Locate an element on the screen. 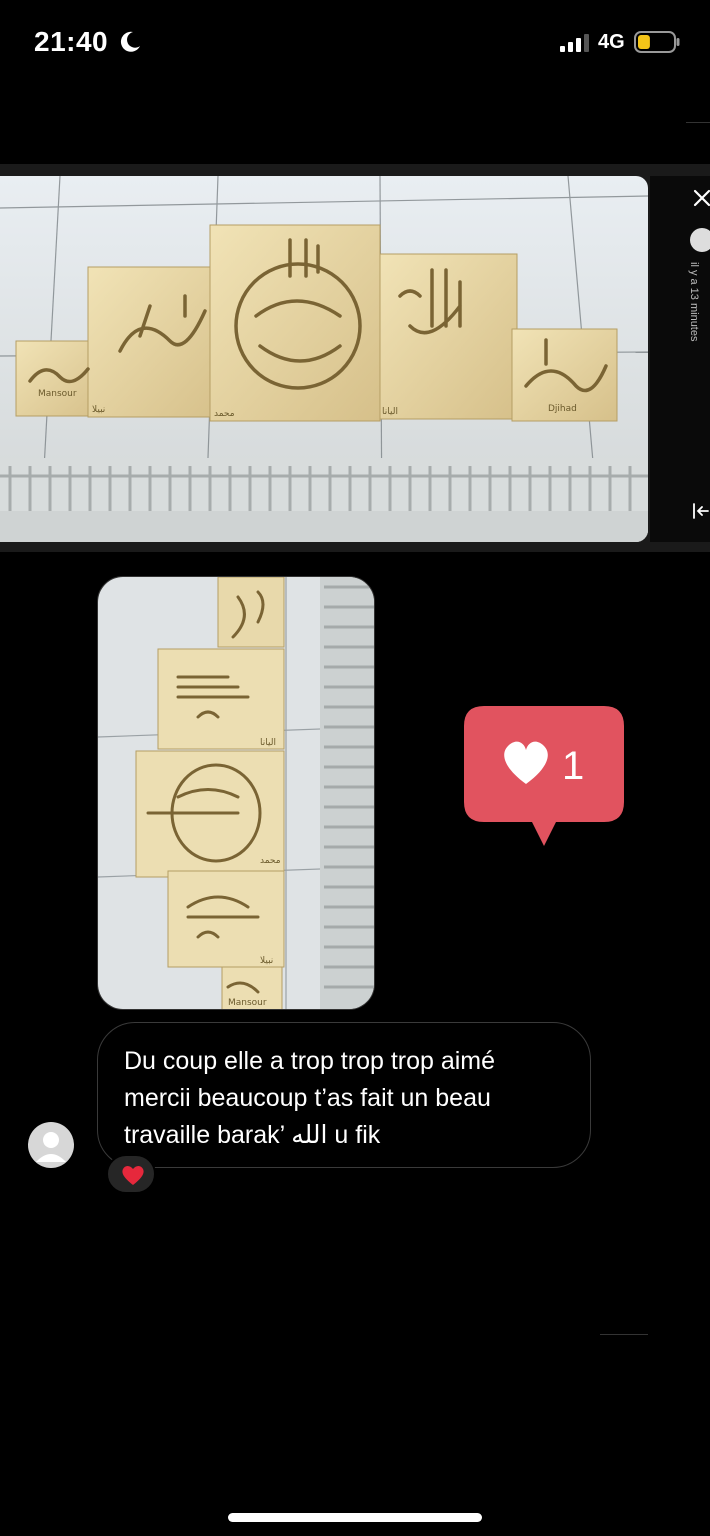  reaction-badge is located at coordinates (131, 1174).